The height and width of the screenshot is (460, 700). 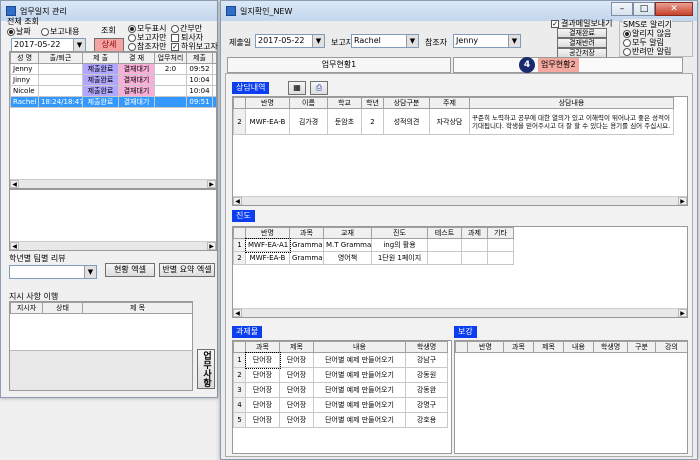 I want to click on cell-proc: 2:0, so click(x=170, y=69).